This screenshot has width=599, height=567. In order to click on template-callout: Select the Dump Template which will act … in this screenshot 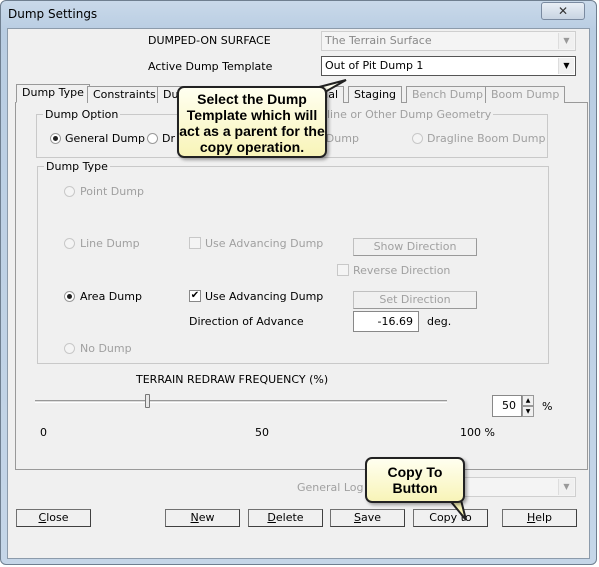, I will do `click(252, 122)`.